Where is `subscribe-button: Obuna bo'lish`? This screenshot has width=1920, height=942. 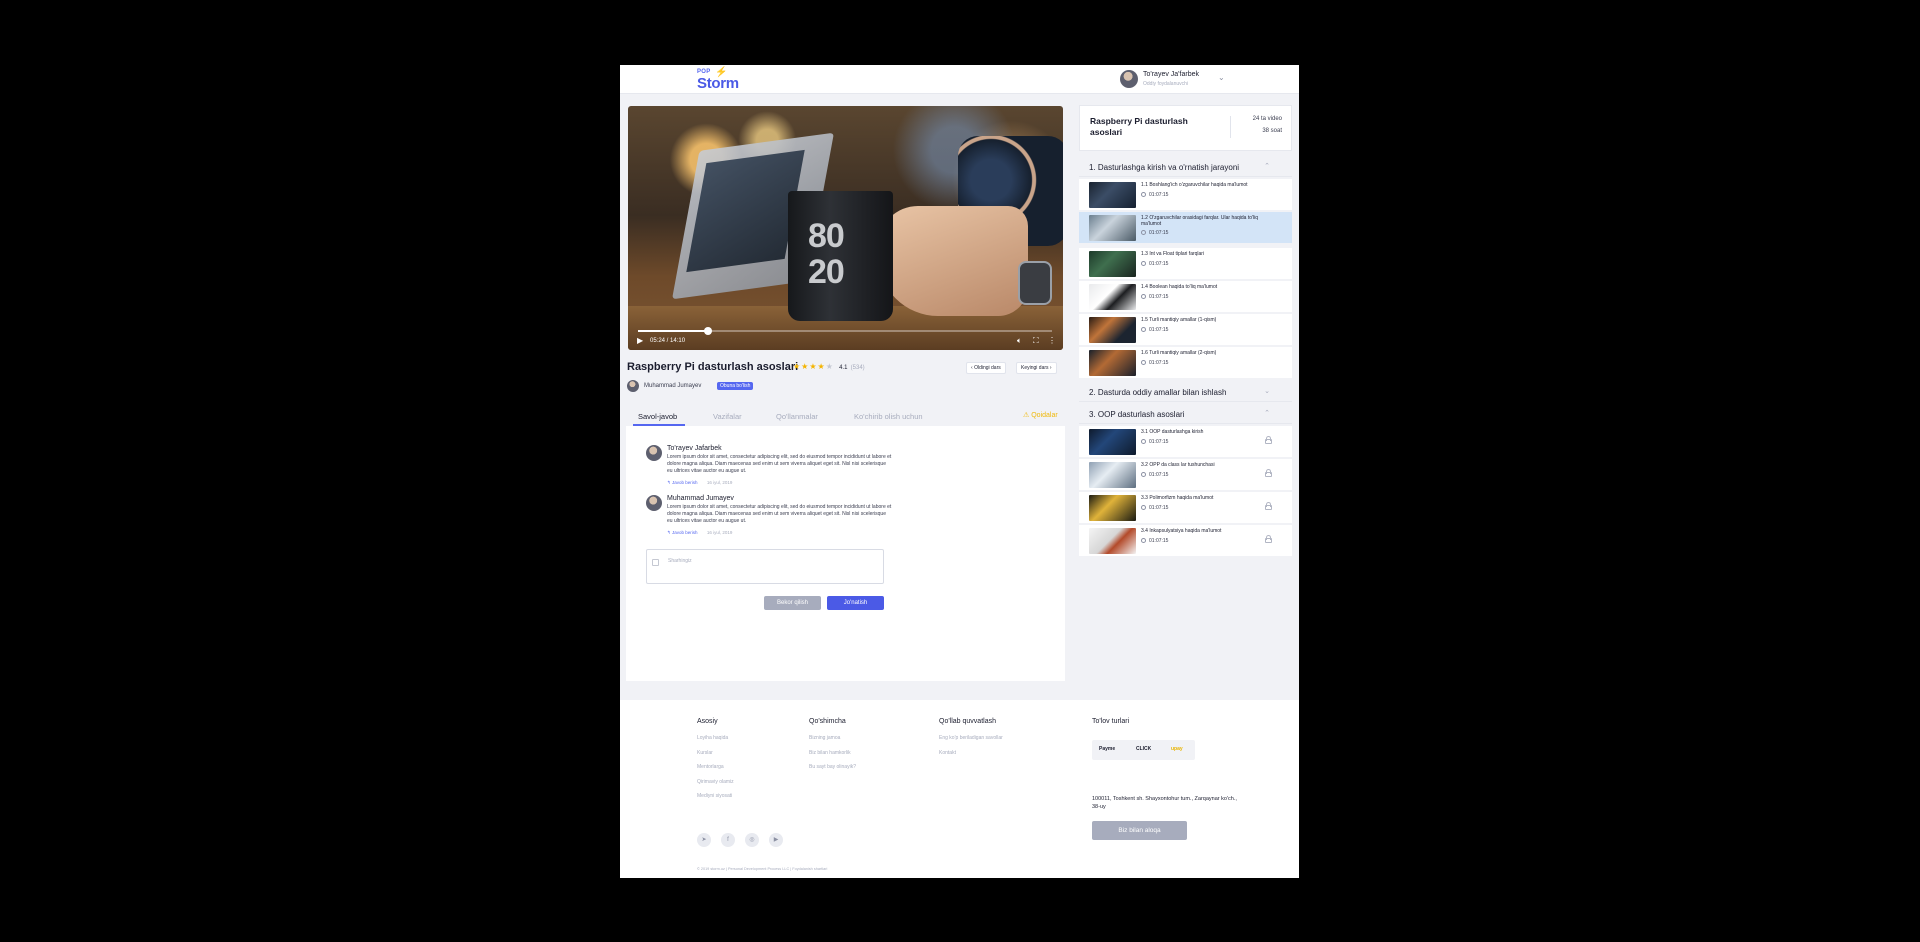 subscribe-button: Obuna bo'lish is located at coordinates (735, 386).